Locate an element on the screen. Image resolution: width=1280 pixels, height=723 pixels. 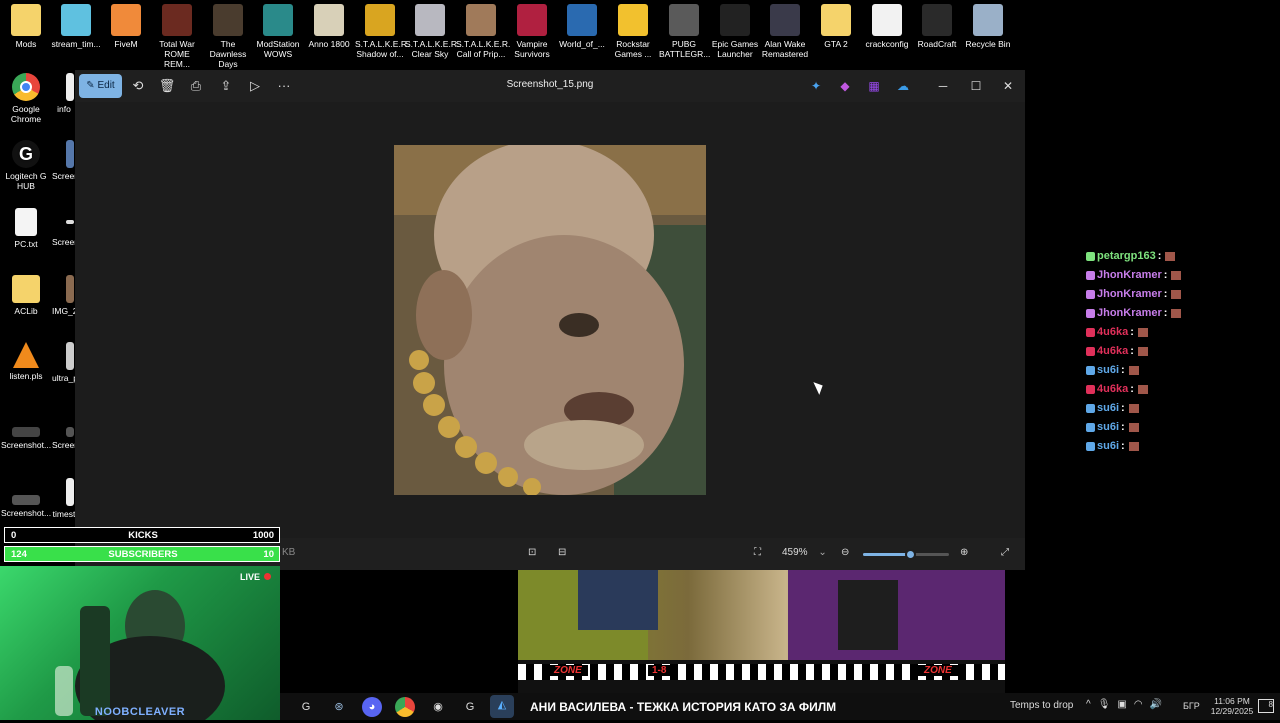
clock: 11:06 PM 12/29/2025 is located at coordinates (1232, 706).